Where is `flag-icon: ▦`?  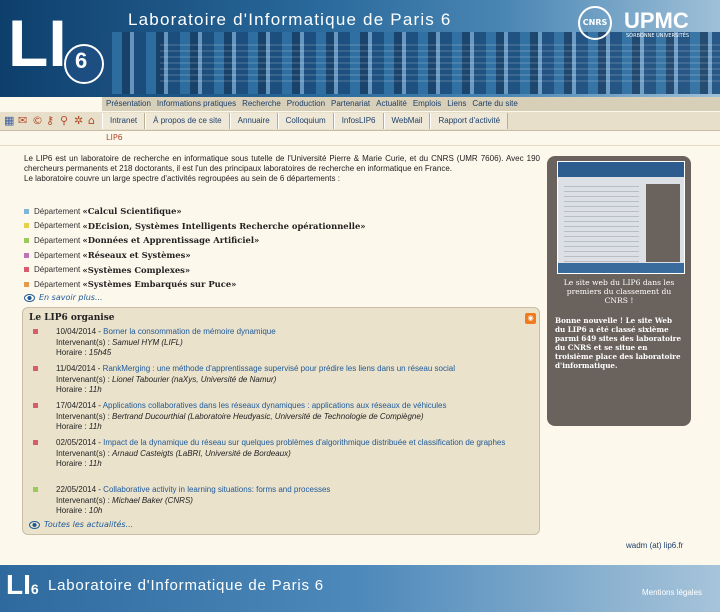 flag-icon: ▦ is located at coordinates (9, 121).